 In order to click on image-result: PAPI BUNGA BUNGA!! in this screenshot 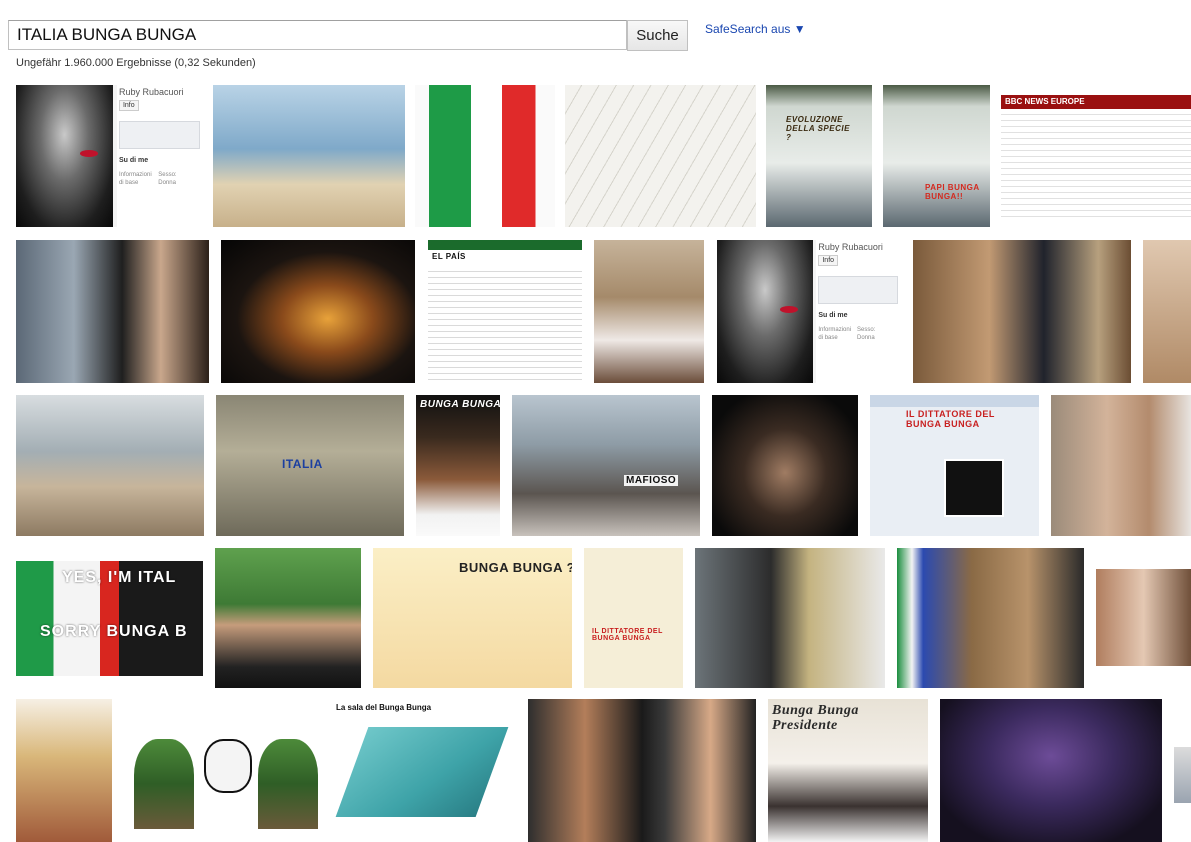, I will do `click(936, 156)`.